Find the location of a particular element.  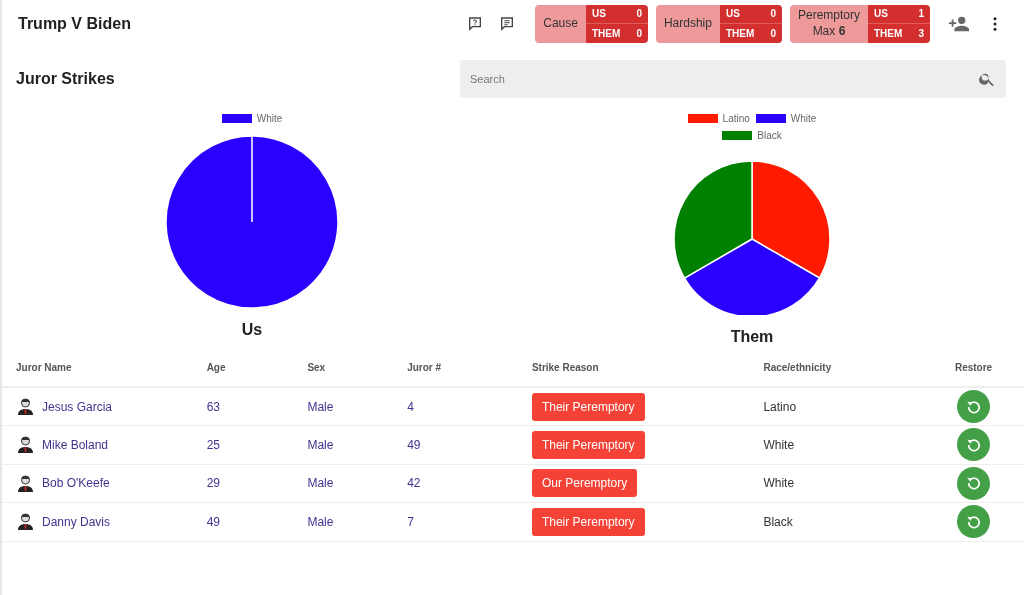

age-cell: 49 is located at coordinates (213, 521).